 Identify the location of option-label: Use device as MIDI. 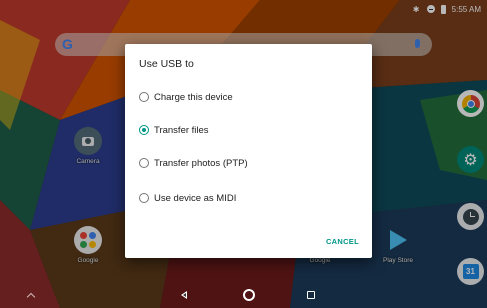
(195, 198).